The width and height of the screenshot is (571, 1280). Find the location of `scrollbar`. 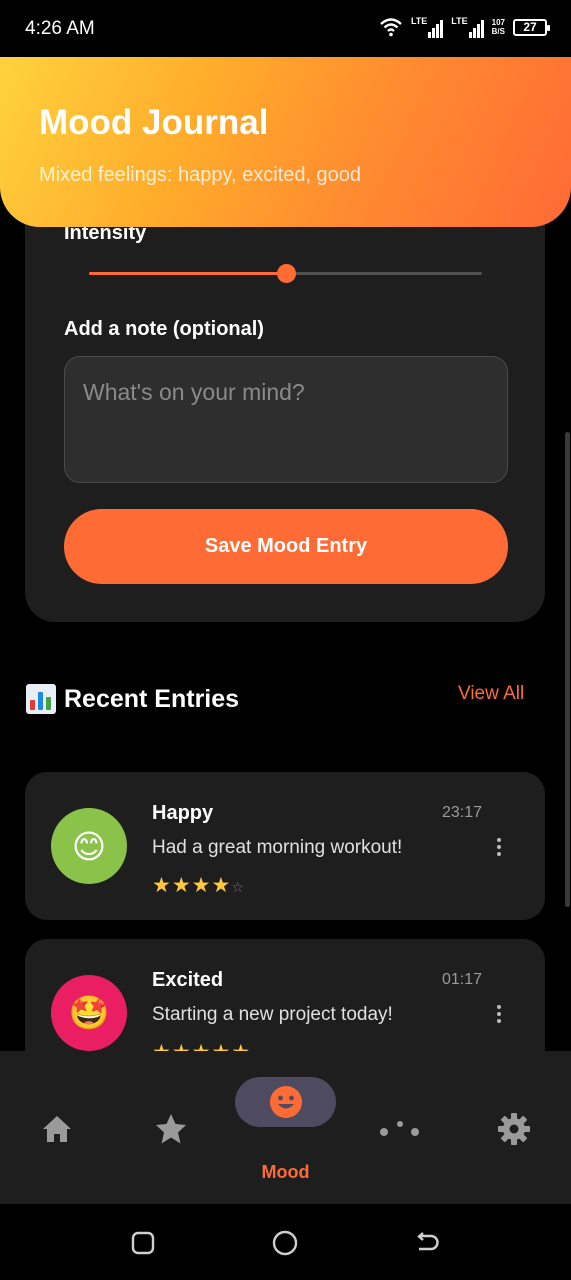

scrollbar is located at coordinates (567, 669).